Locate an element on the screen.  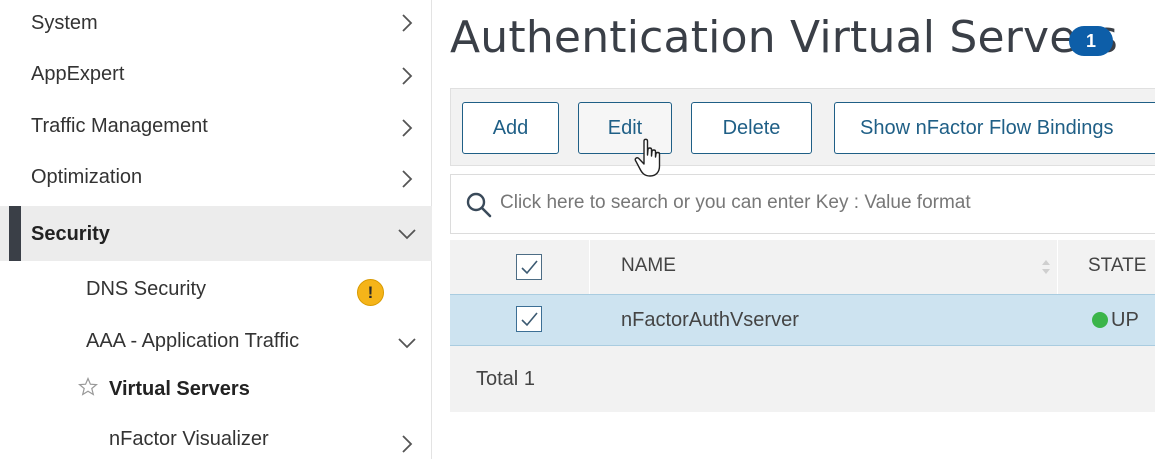
sidebar-item-security: Security is located at coordinates (216, 233).